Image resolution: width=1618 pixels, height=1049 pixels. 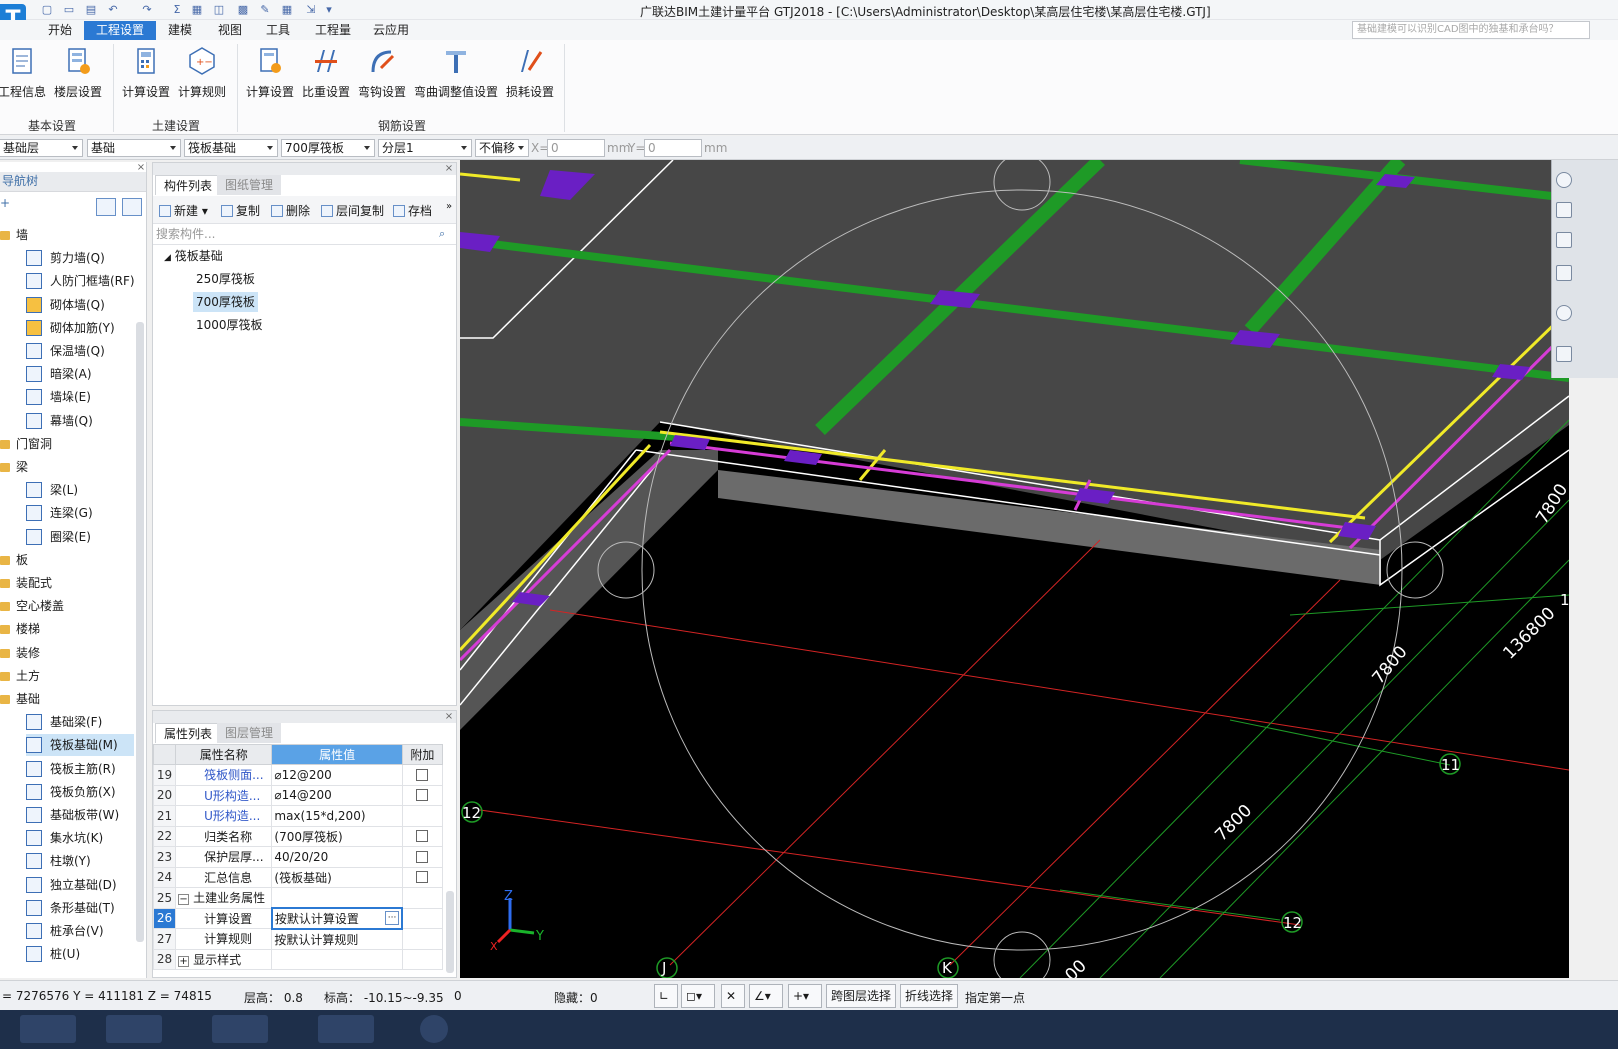 What do you see at coordinates (502, 148) in the screenshot?
I see `offset-mode-select: 不偏移` at bounding box center [502, 148].